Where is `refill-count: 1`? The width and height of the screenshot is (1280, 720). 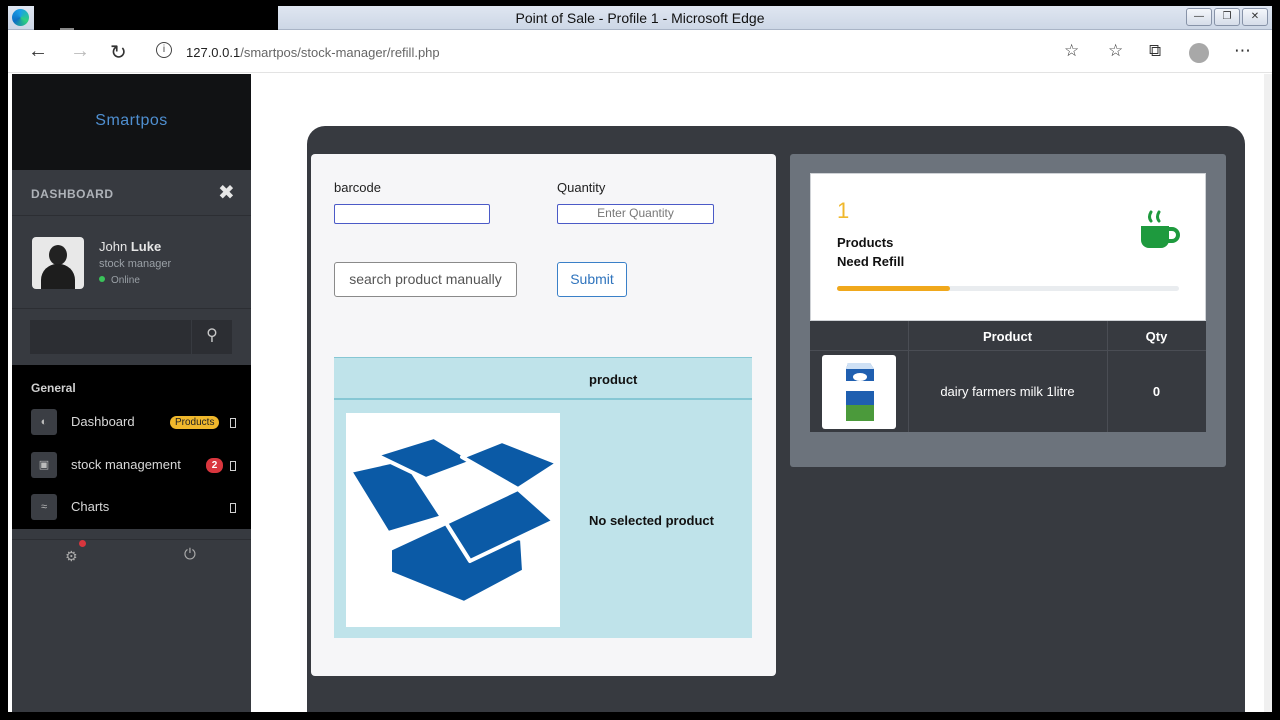 refill-count: 1 is located at coordinates (843, 210).